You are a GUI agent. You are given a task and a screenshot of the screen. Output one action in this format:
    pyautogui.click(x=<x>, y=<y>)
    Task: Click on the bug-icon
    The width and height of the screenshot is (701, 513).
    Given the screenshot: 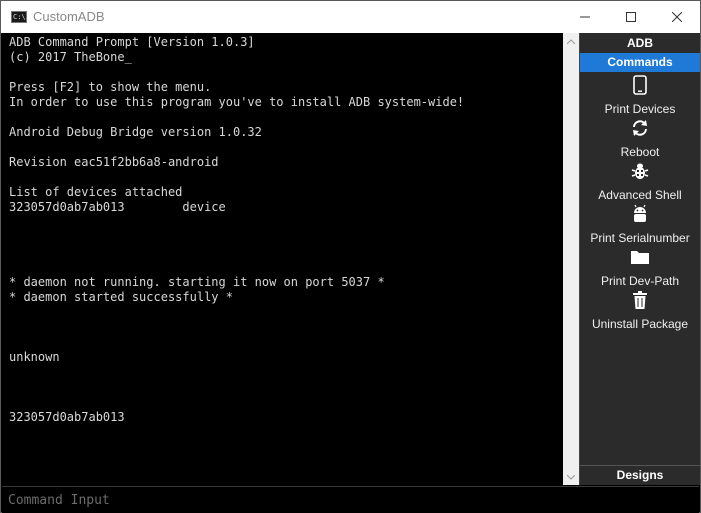 What is the action you would take?
    pyautogui.click(x=640, y=171)
    